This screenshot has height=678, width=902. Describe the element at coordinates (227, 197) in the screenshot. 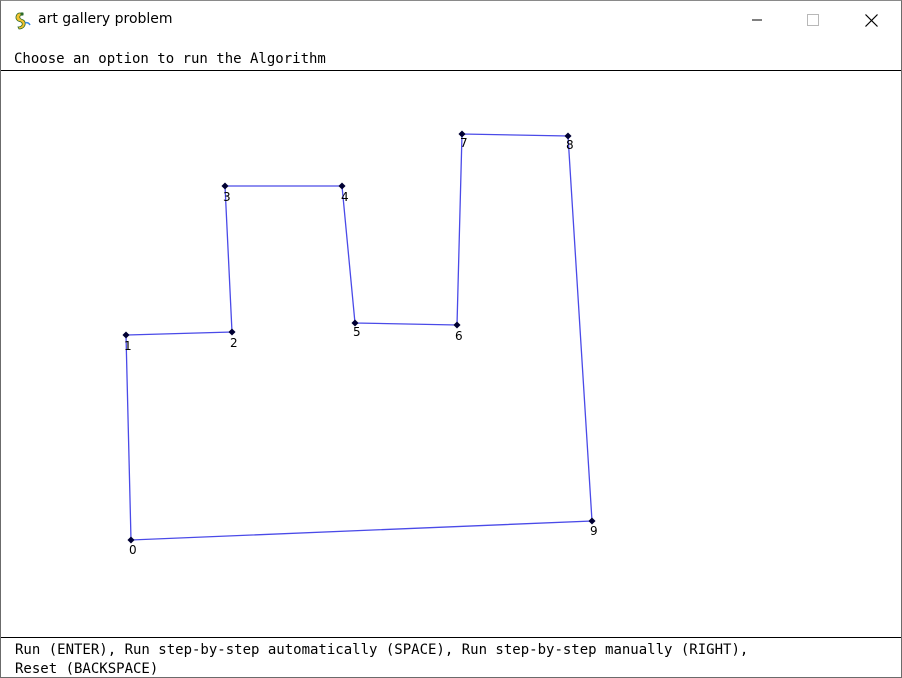

I see `vertex-label-3: 3` at that location.